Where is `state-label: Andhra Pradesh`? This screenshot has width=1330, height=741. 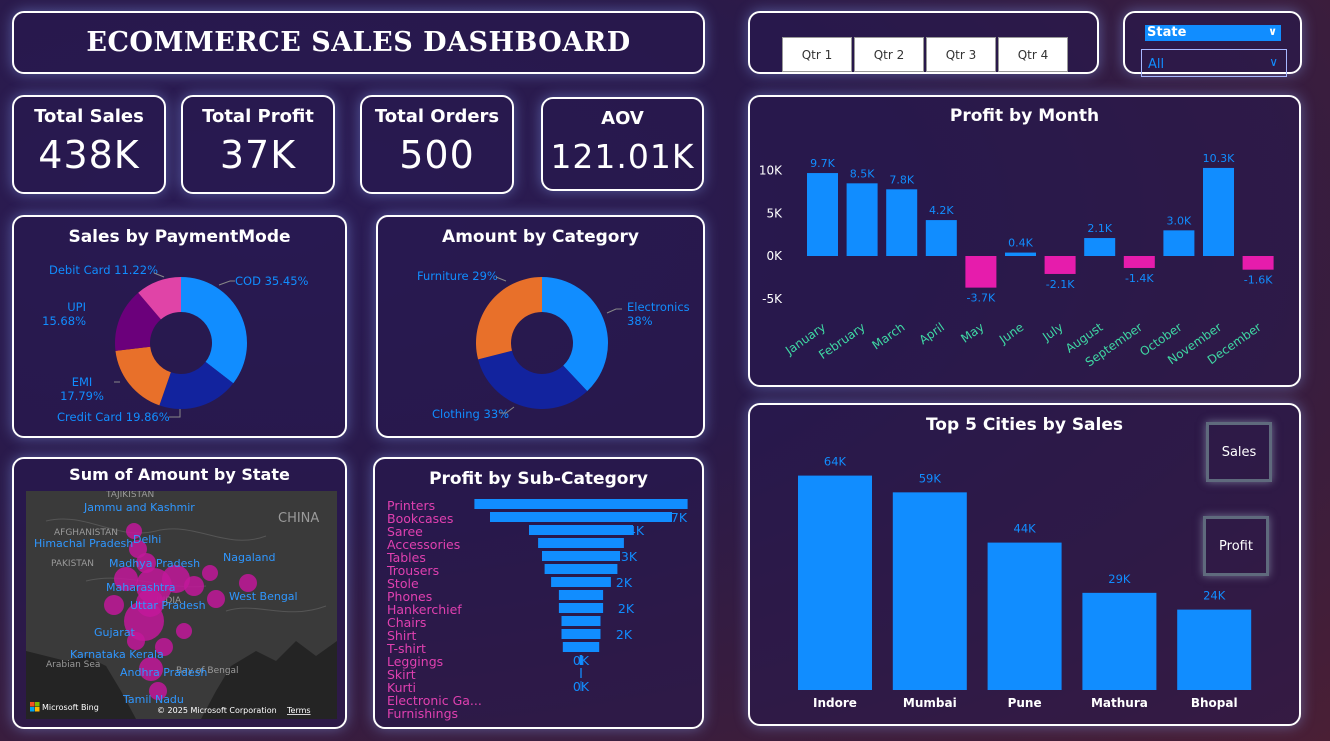
state-label: Andhra Pradesh is located at coordinates (163, 672).